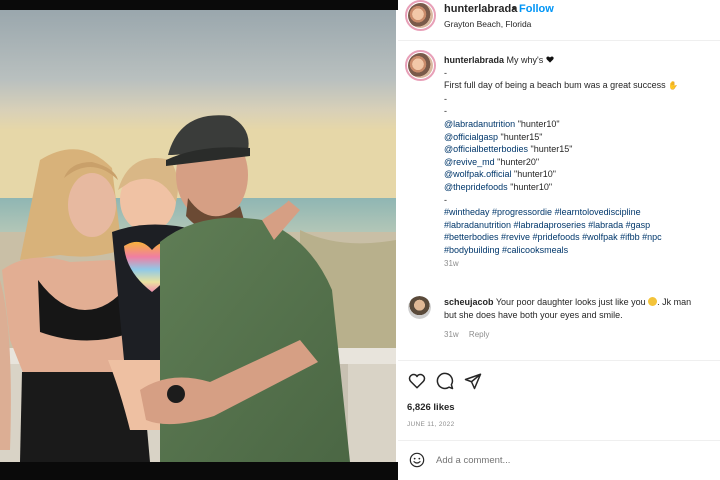 Image resolution: width=720 pixels, height=480 pixels. I want to click on caption-title: My why's, so click(525, 60).